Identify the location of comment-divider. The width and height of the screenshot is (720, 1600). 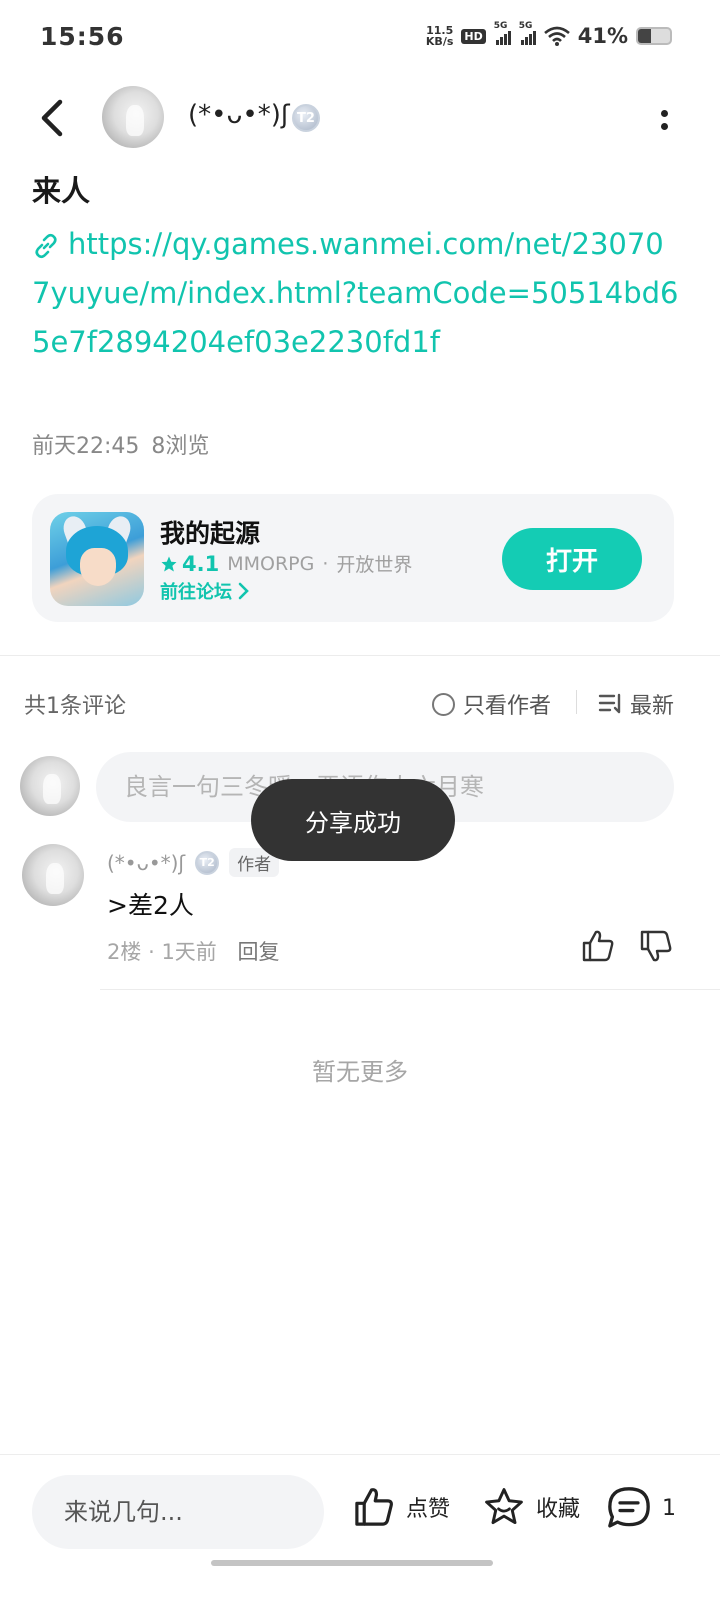
(410, 989).